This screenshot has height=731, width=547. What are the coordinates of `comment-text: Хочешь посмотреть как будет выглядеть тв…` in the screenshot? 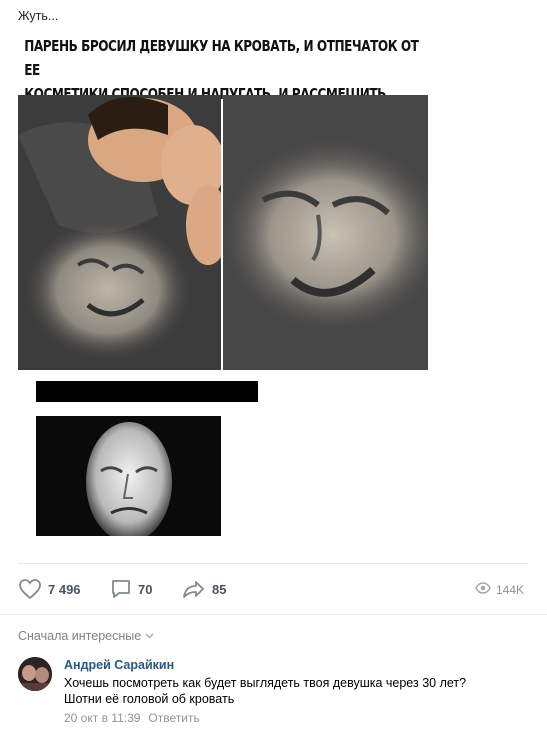 It's located at (294, 691).